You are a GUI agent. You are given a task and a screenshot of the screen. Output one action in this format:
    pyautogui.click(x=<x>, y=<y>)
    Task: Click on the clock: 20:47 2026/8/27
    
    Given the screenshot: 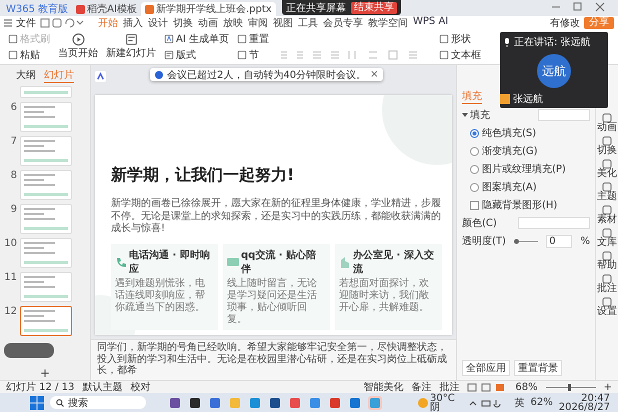 What is the action you would take?
    pyautogui.click(x=584, y=403)
    